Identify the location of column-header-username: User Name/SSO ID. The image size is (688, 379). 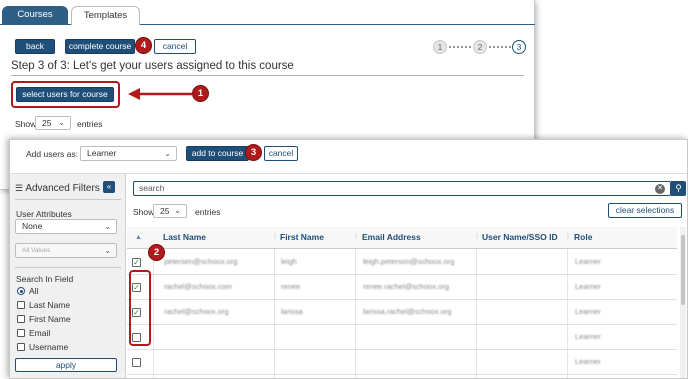
(520, 237).